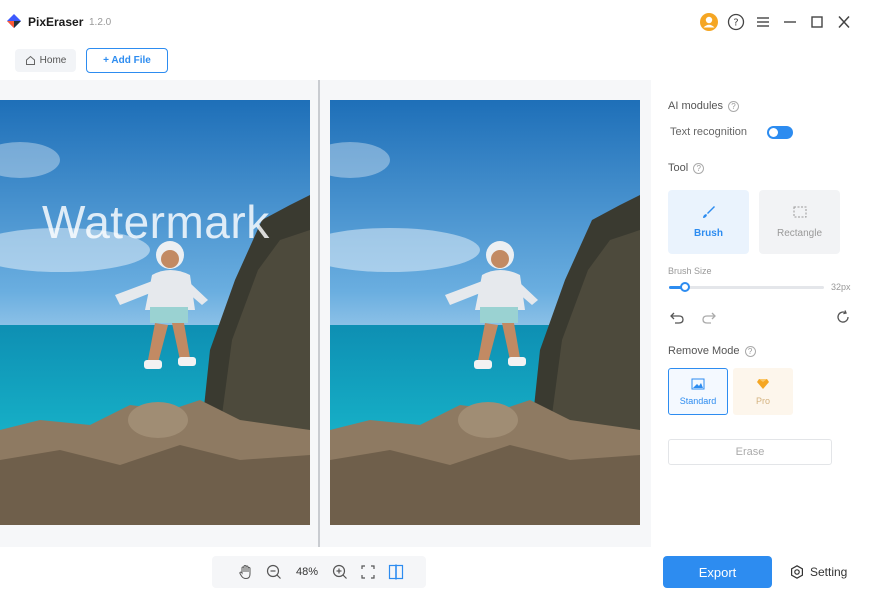 The image size is (873, 596). Describe the element at coordinates (246, 572) in the screenshot. I see `hand-pan-icon` at that location.